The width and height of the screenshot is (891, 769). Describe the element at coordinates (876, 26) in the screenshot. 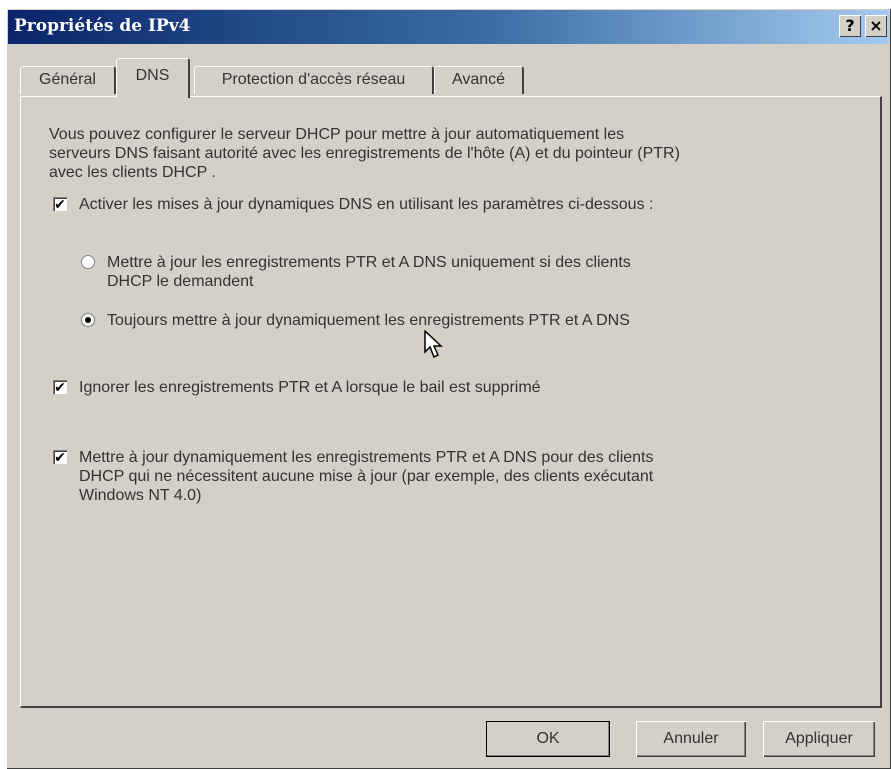

I see `close-button: ×` at that location.